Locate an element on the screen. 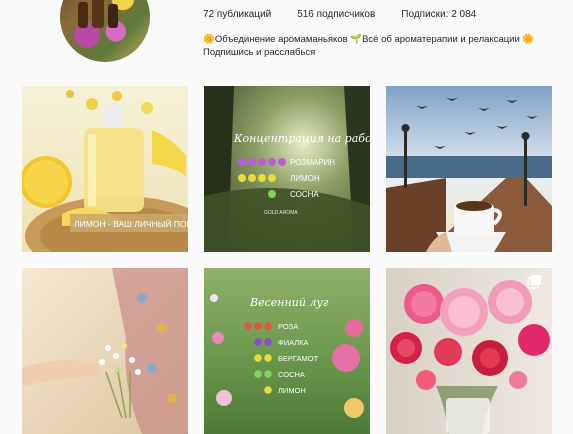 The image size is (573, 434). meadow-row-label-3: БЕРГАМОТ is located at coordinates (298, 358).